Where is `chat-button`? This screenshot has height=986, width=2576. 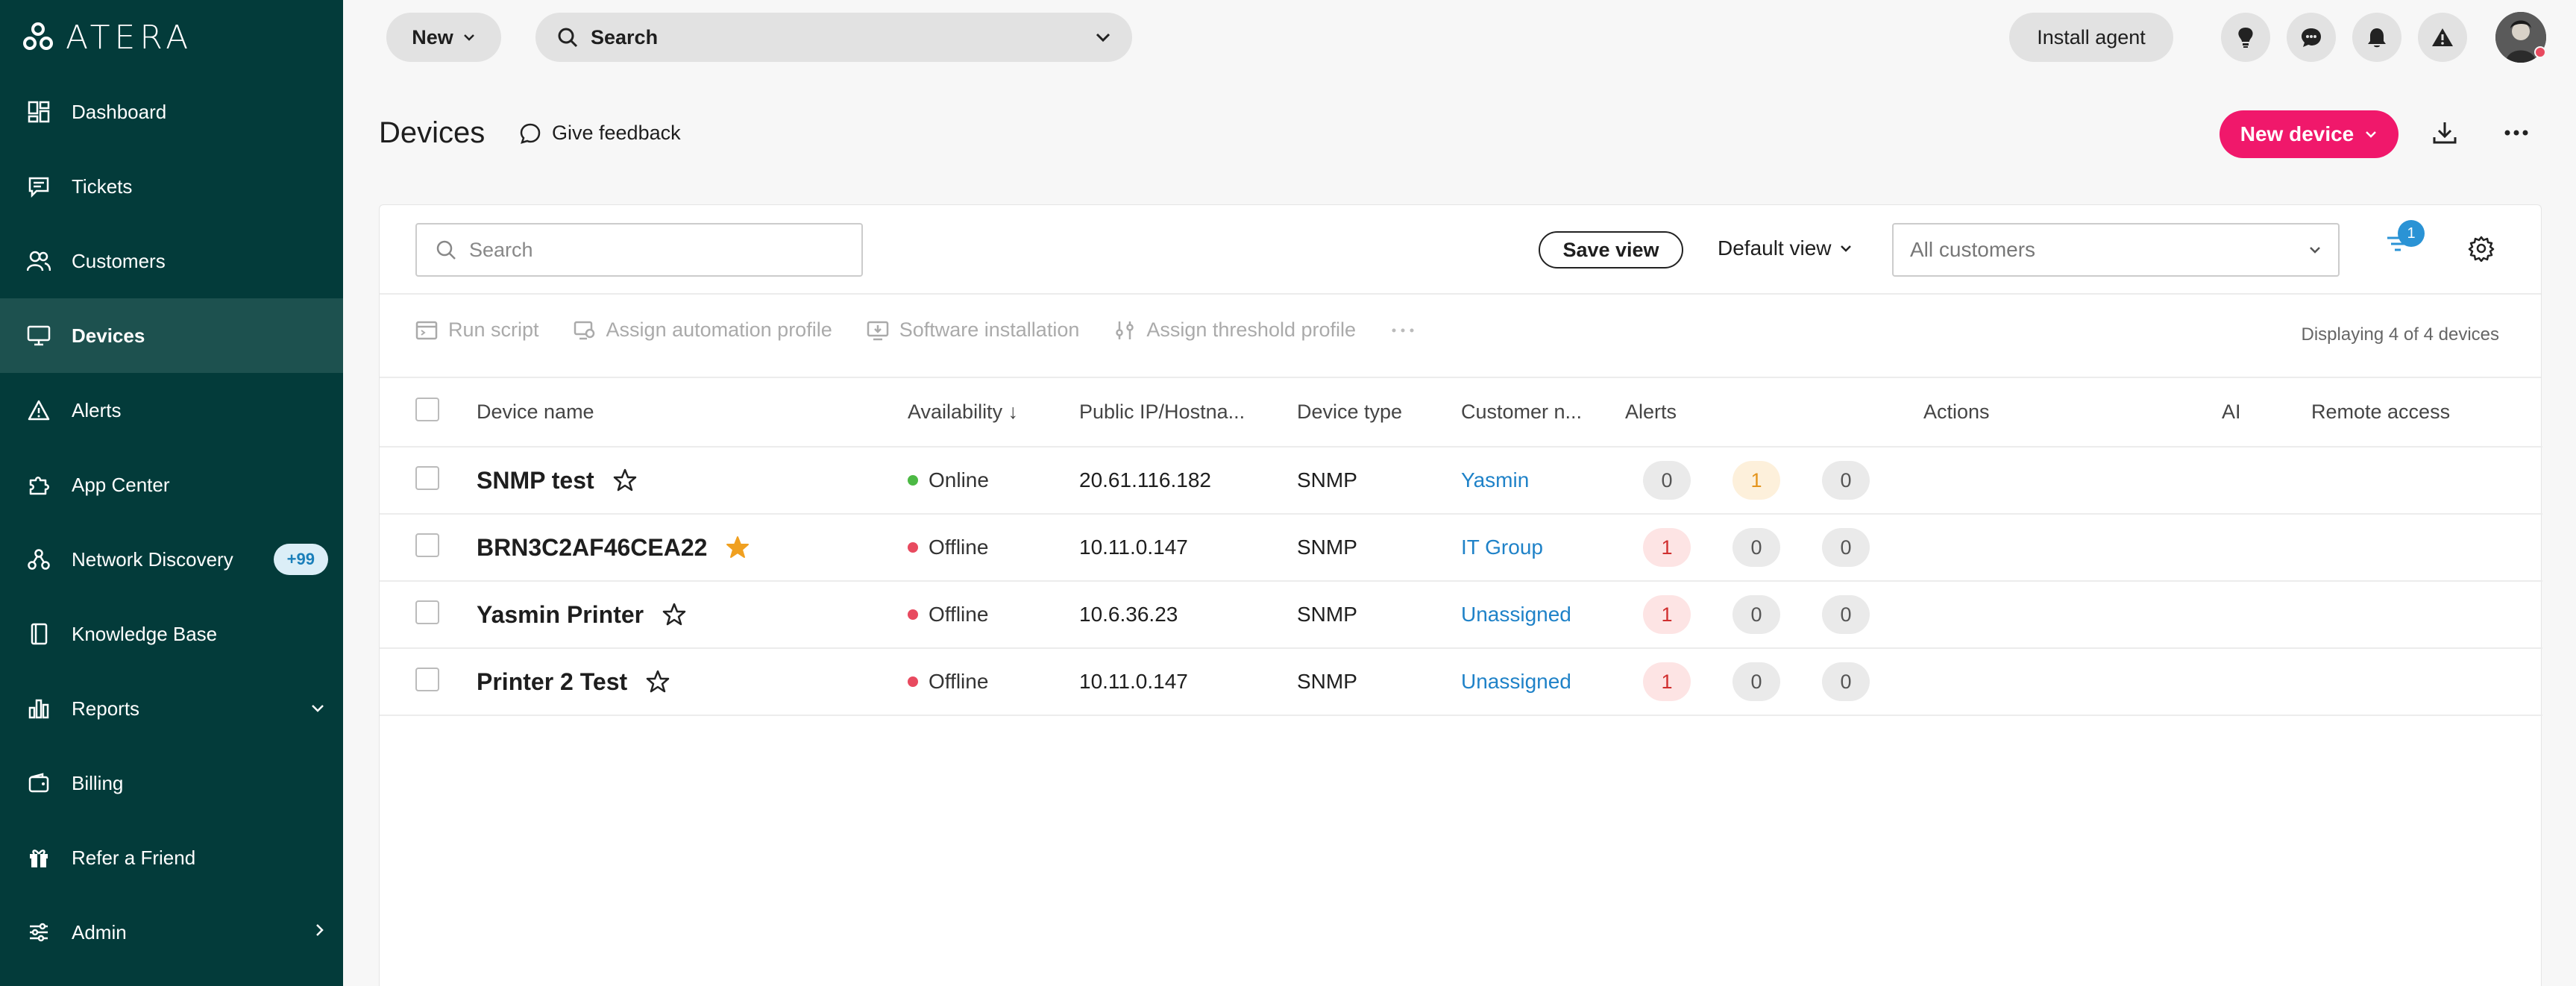
chat-button is located at coordinates (2312, 37).